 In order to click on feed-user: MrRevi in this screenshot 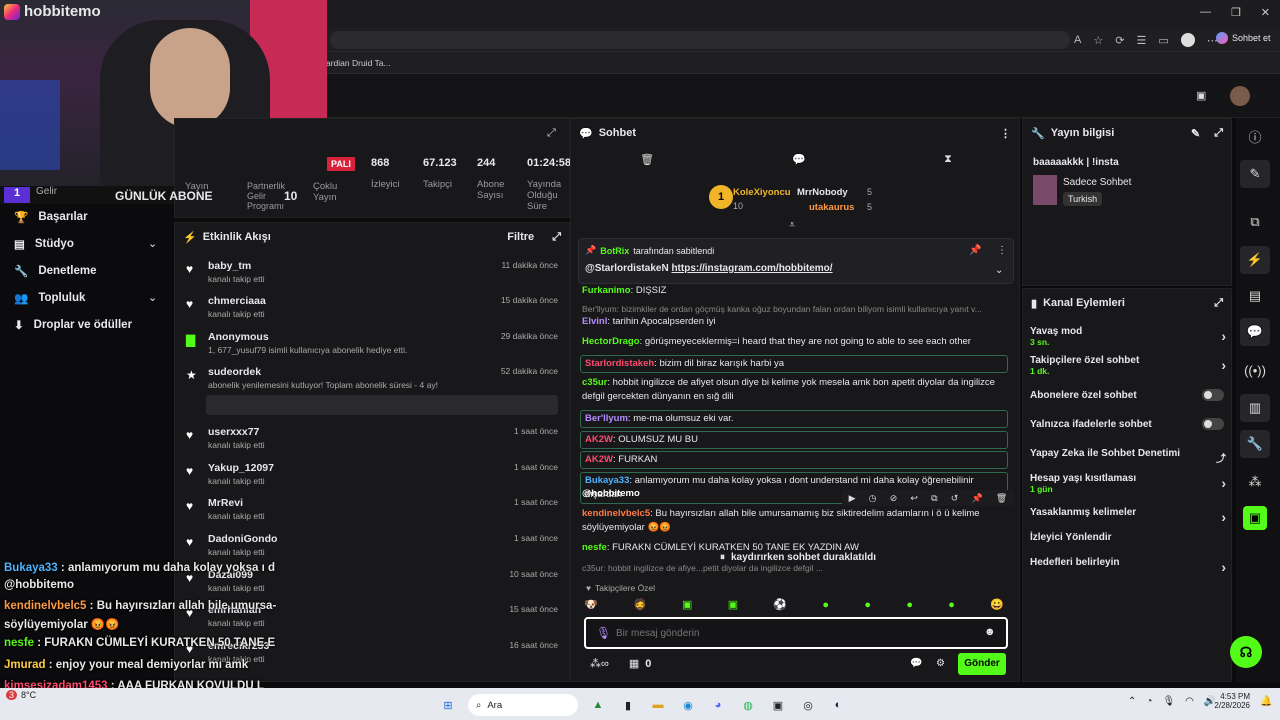, I will do `click(383, 503)`.